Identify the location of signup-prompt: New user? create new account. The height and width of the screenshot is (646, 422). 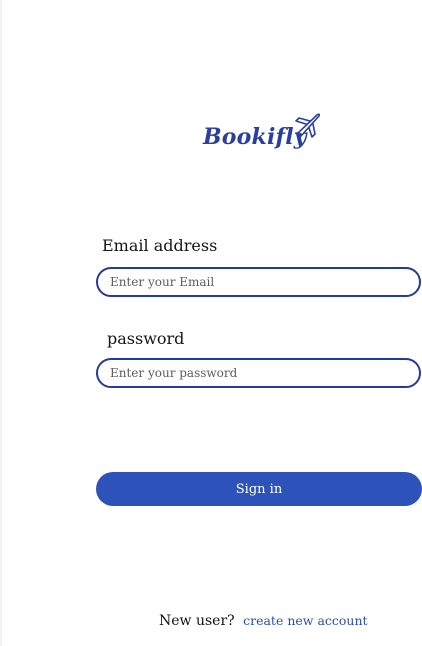
(263, 621).